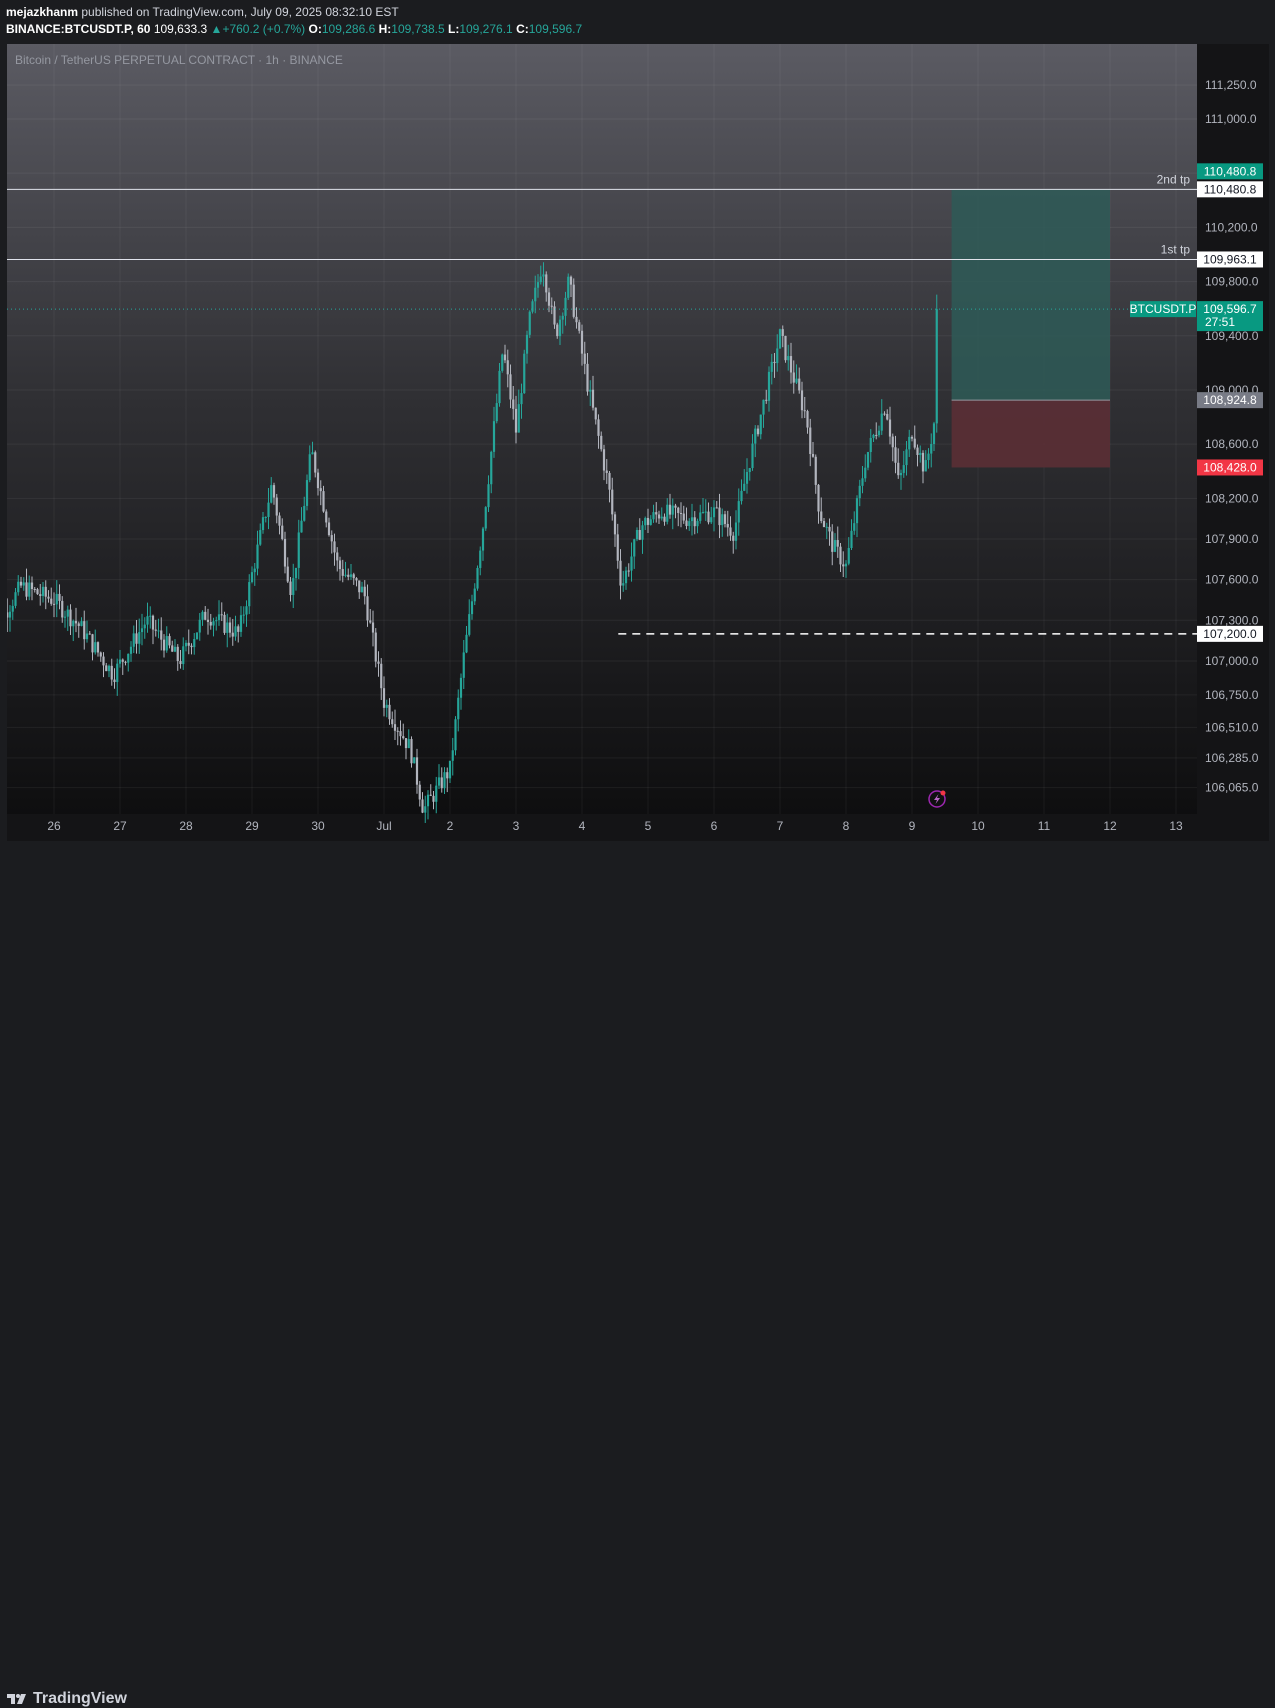 The image size is (1275, 1708). What do you see at coordinates (1230, 309) in the screenshot?
I see `current-price-tag: 109,596.7` at bounding box center [1230, 309].